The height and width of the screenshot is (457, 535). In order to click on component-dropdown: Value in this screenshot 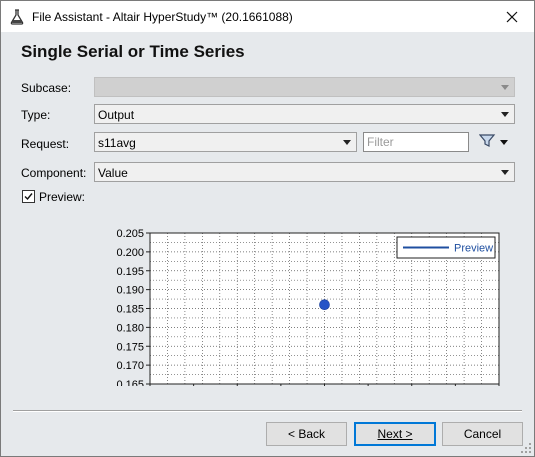, I will do `click(304, 172)`.